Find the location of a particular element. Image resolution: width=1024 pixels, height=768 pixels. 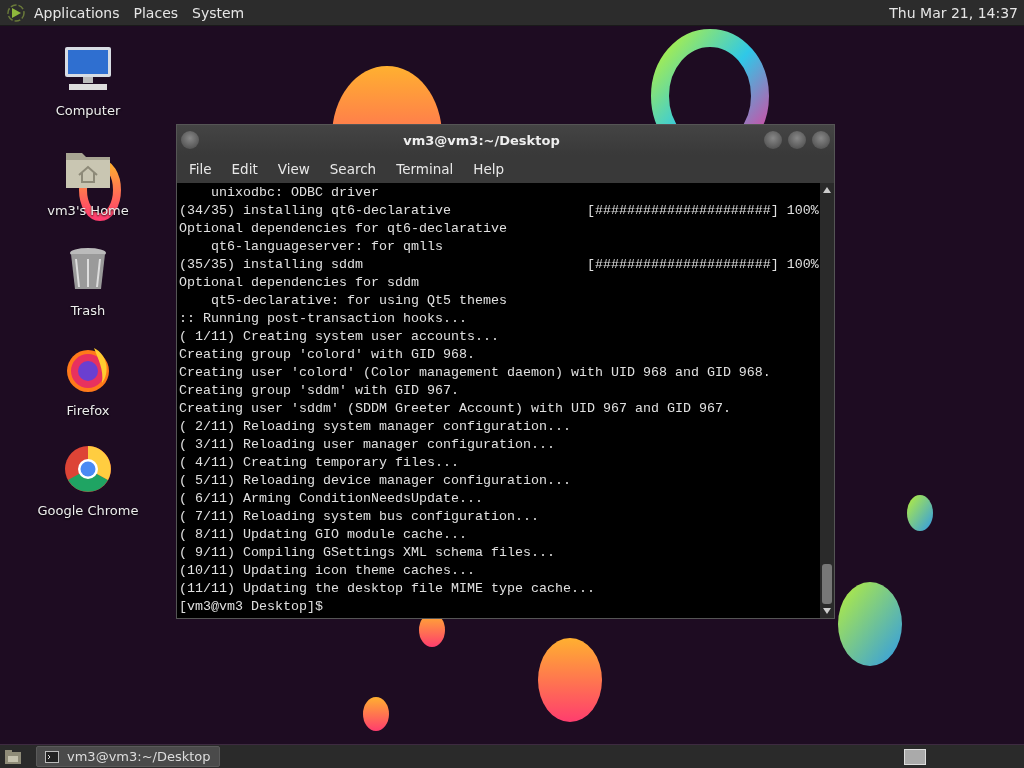

scrollbar is located at coordinates (827, 400).